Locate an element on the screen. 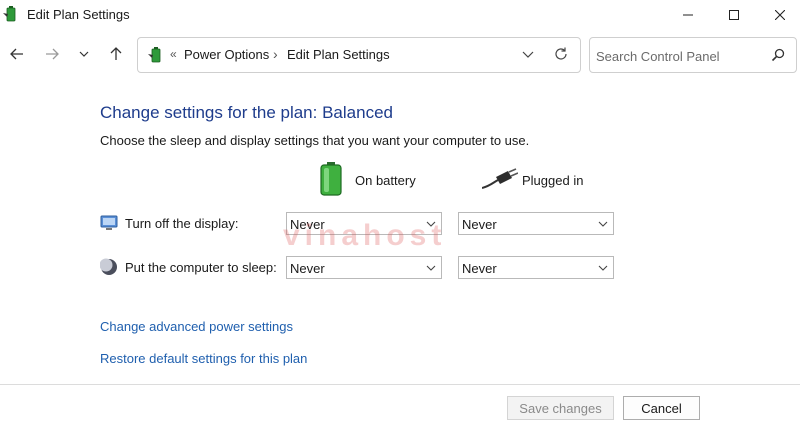  display-plugged-select: Never is located at coordinates (536, 223).